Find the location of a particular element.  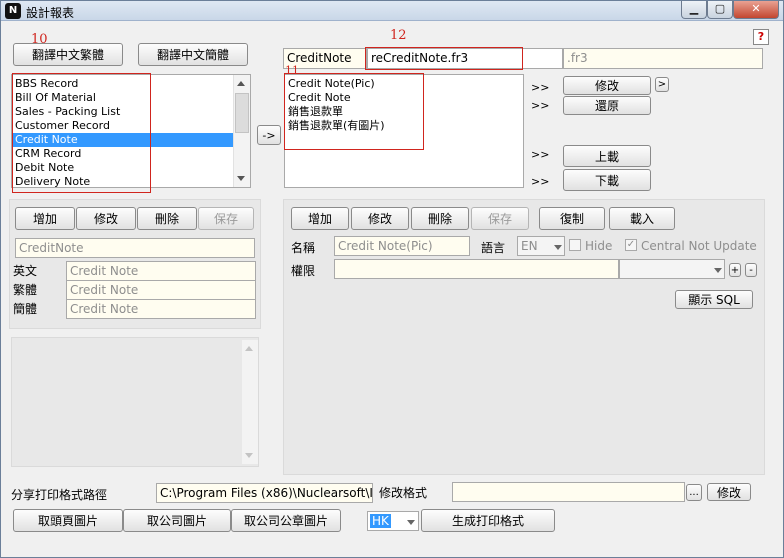

translate-traditional-button: 翻譯中文繁體 is located at coordinates (68, 54).